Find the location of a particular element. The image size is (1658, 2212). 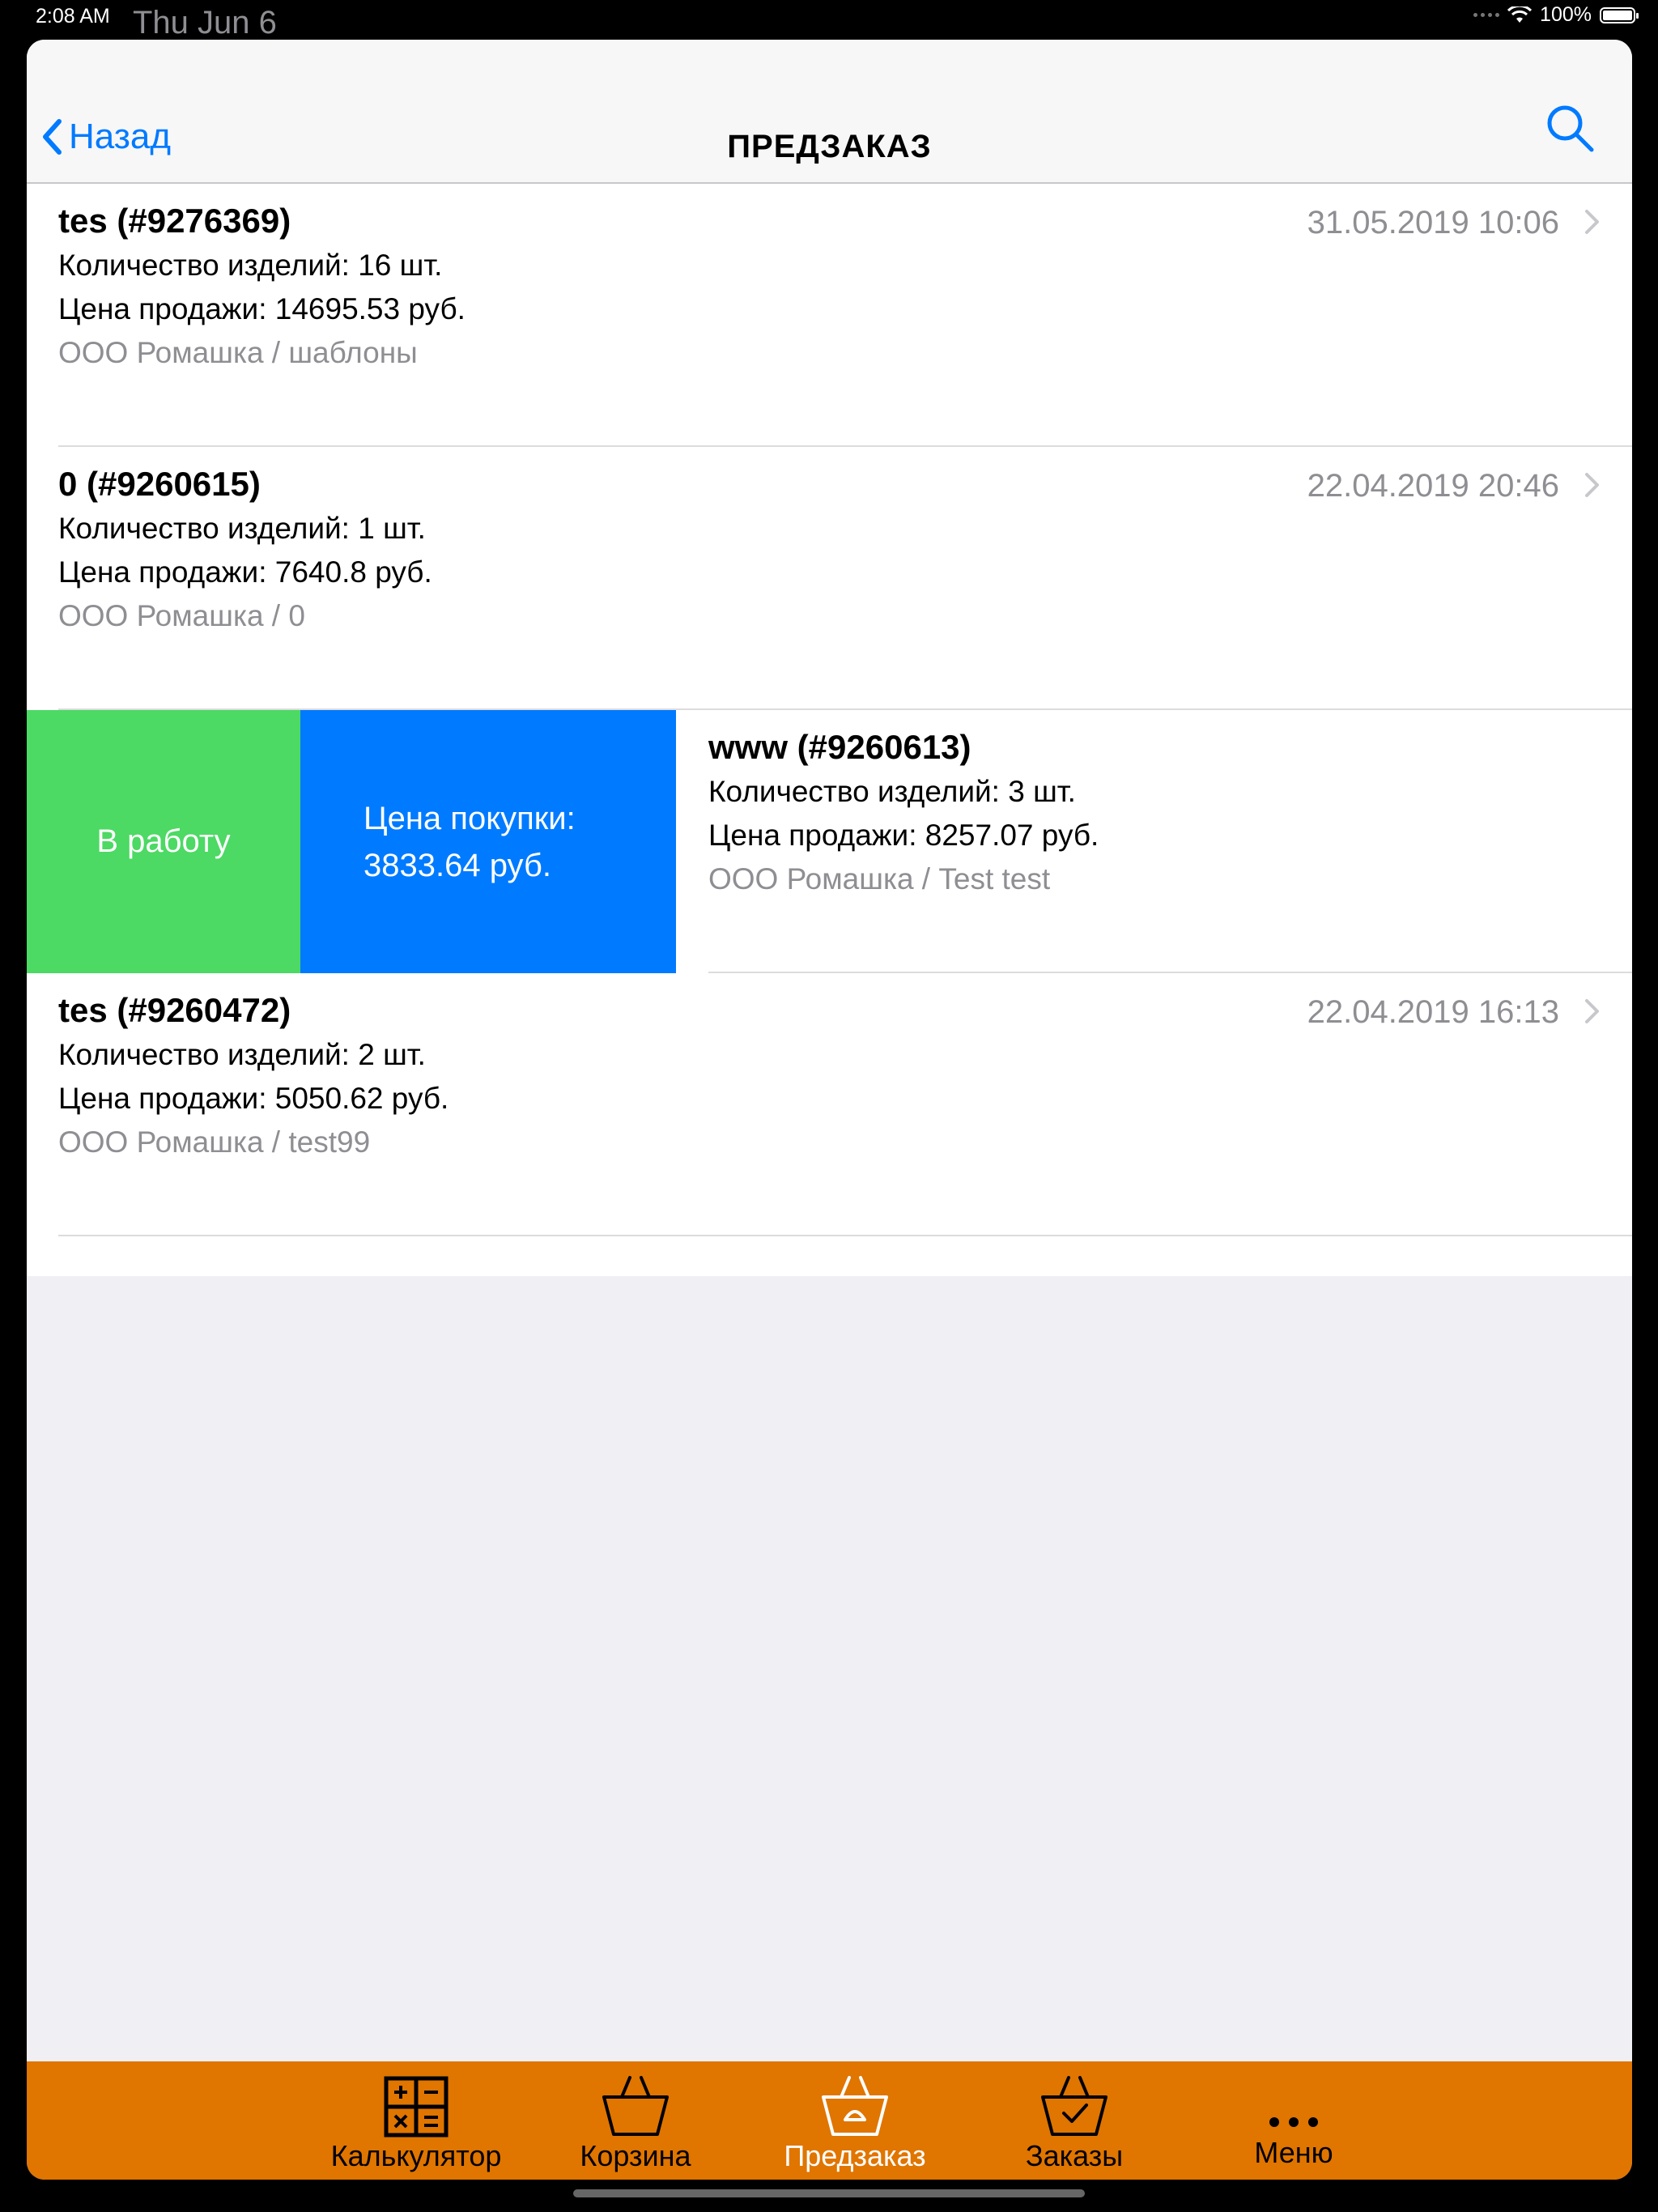

status-bar: 2:08 AM Thu Jun 6 100% is located at coordinates (829, 20).